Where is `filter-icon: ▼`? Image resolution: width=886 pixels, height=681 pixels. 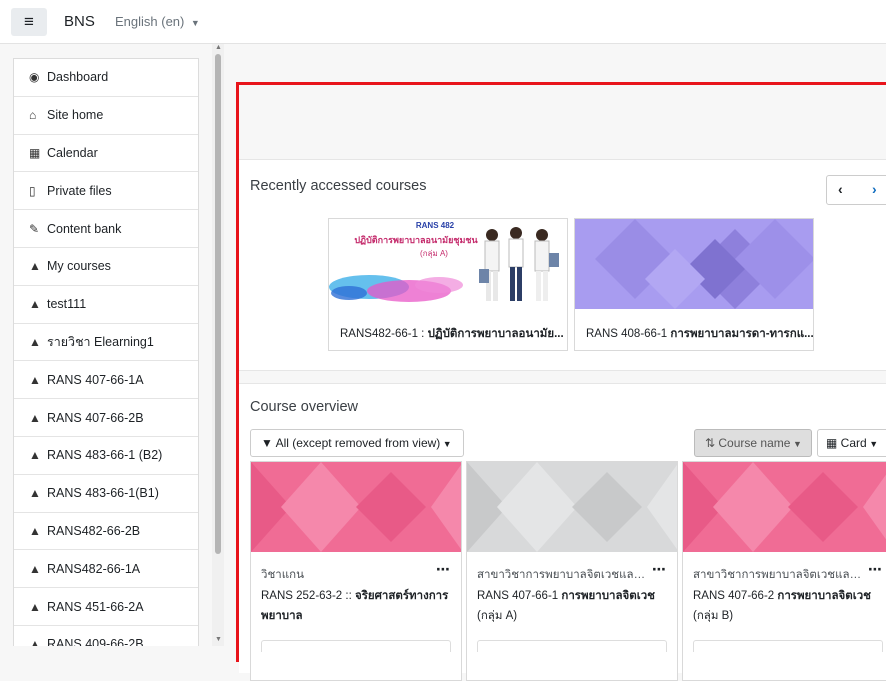 filter-icon: ▼ is located at coordinates (268, 443).